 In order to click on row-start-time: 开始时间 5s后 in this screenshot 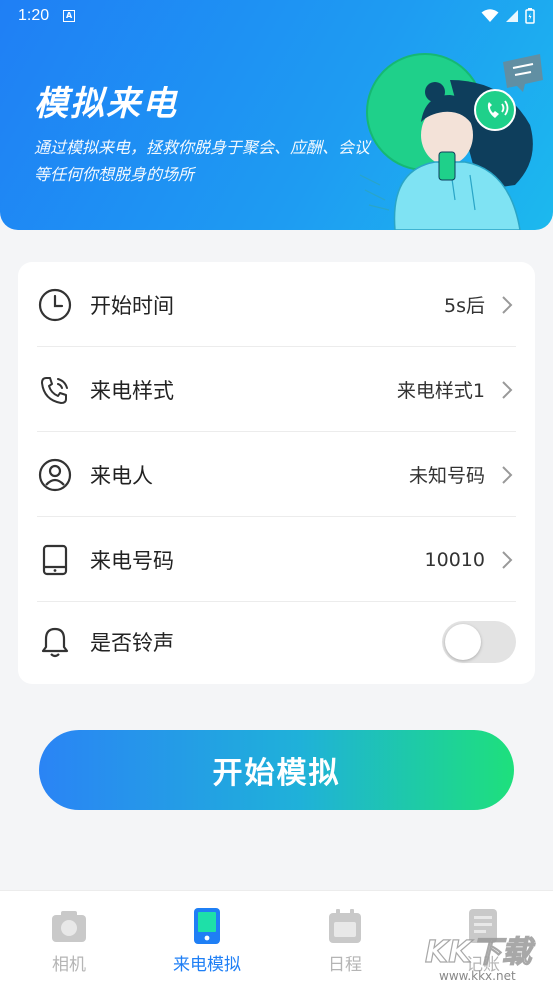, I will do `click(276, 304)`.